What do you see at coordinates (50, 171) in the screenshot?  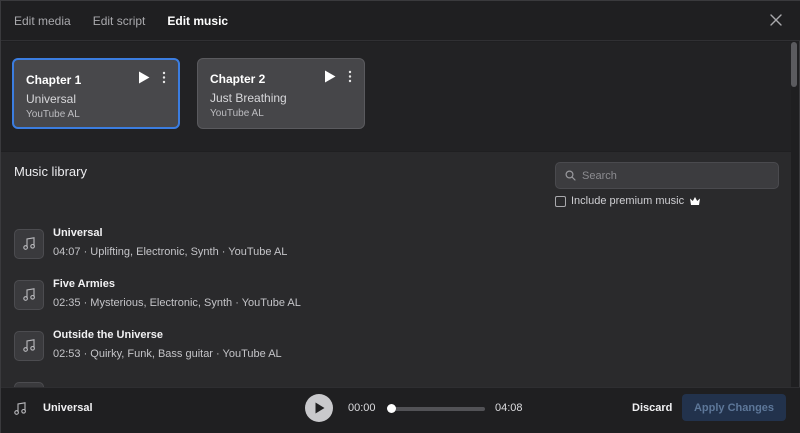 I see `music-library-title: Music library` at bounding box center [50, 171].